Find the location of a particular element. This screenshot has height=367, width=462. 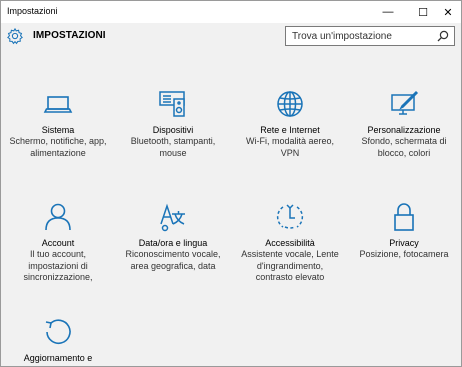

tile-desc: Wi-Fi, modalità aereo, is located at coordinates (290, 141).